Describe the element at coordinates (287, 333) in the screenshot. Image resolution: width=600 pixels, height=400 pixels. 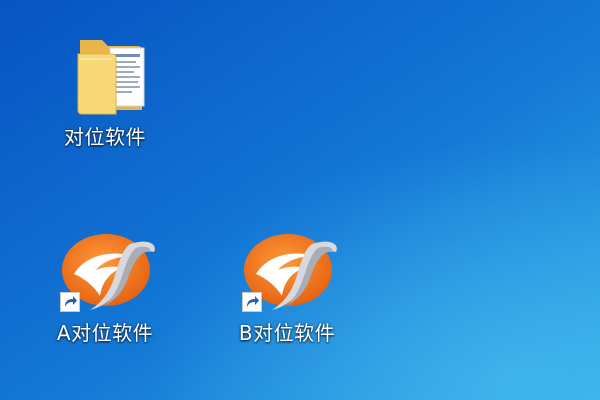
I see `shortcut-b-label: B对位软件` at that location.